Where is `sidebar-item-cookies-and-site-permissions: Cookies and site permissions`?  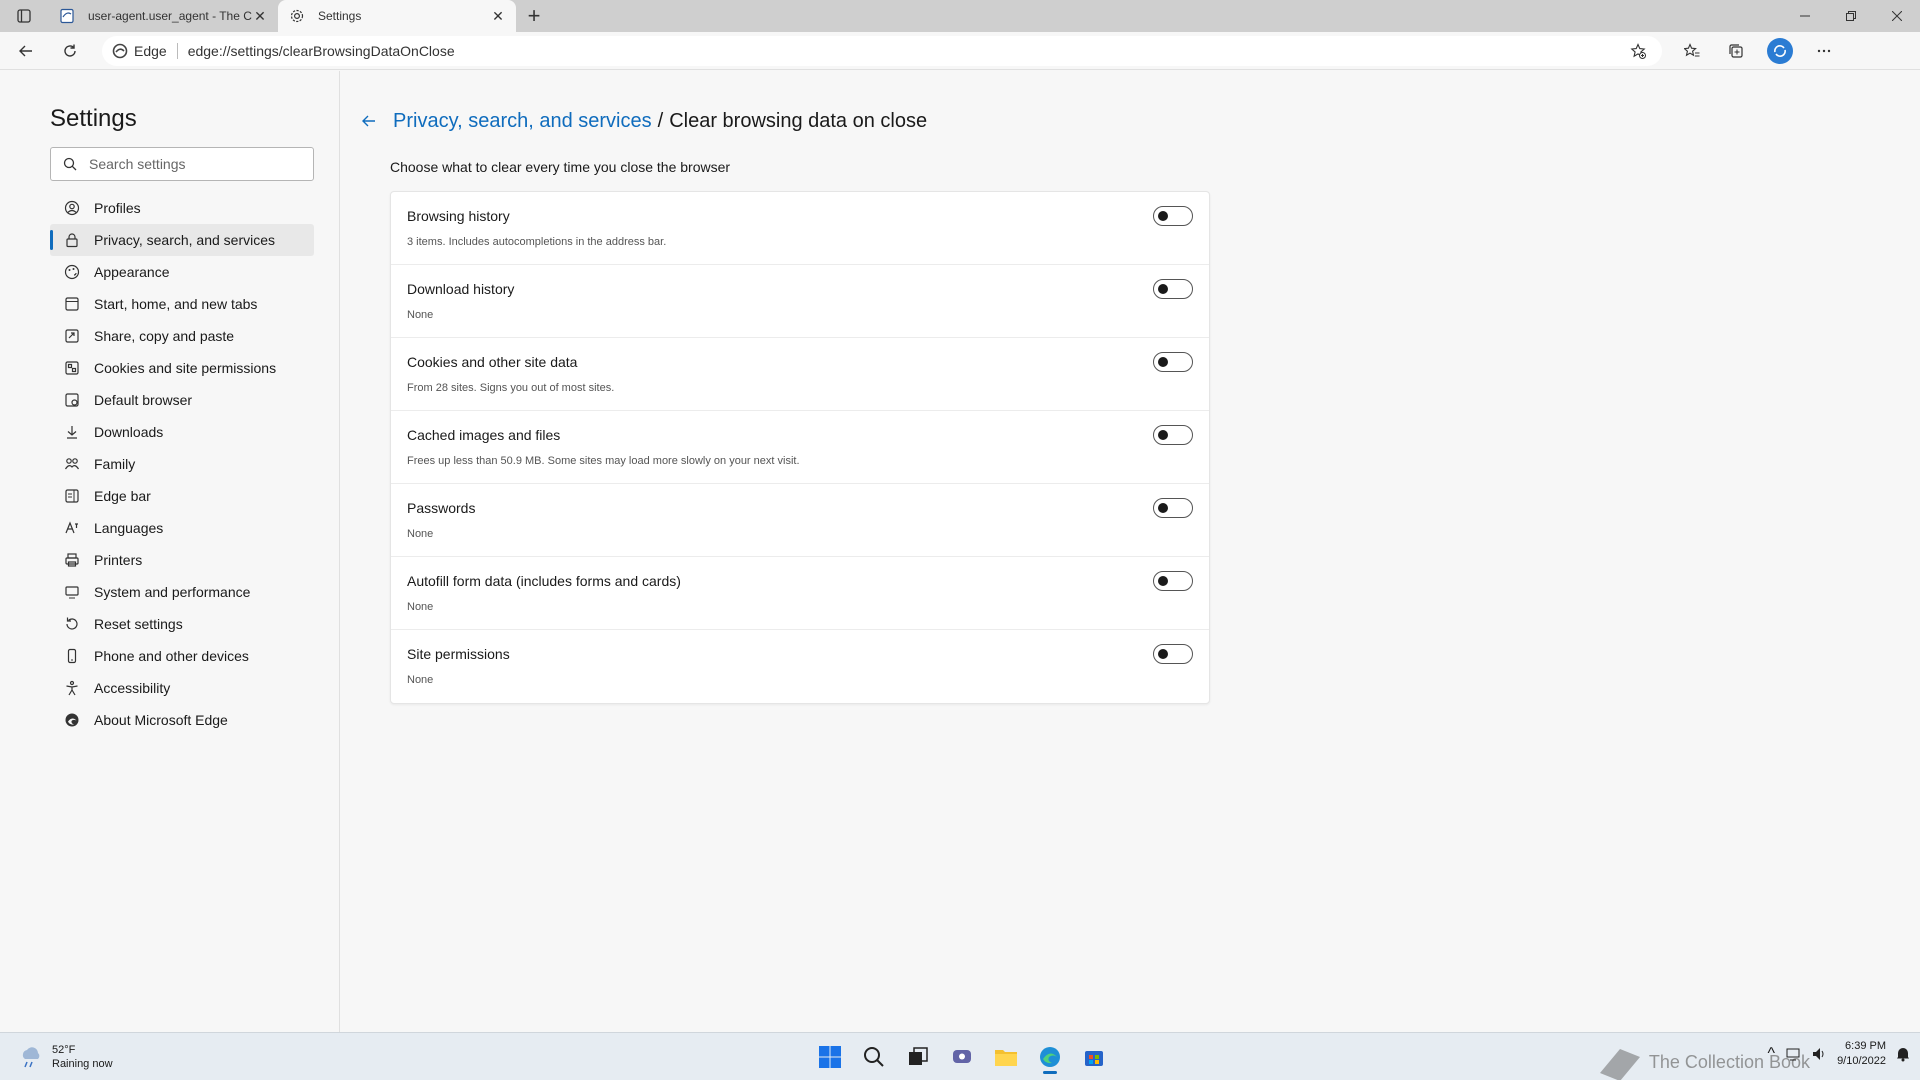
sidebar-item-cookies-and-site-permissions: Cookies and site permissions is located at coordinates (182, 368).